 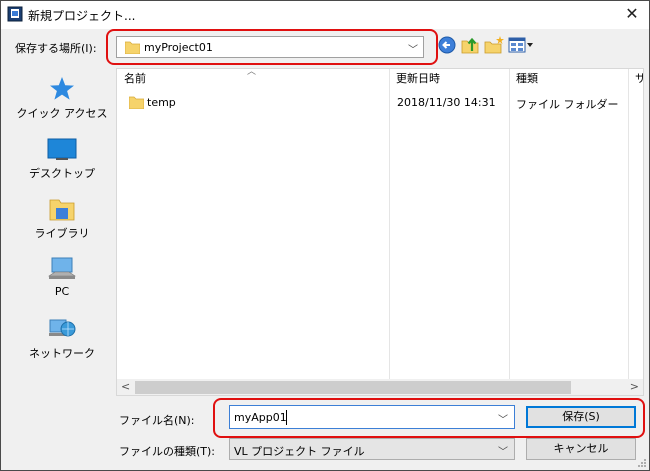 What do you see at coordinates (62, 233) in the screenshot?
I see `place-label: ライブラリ` at bounding box center [62, 233].